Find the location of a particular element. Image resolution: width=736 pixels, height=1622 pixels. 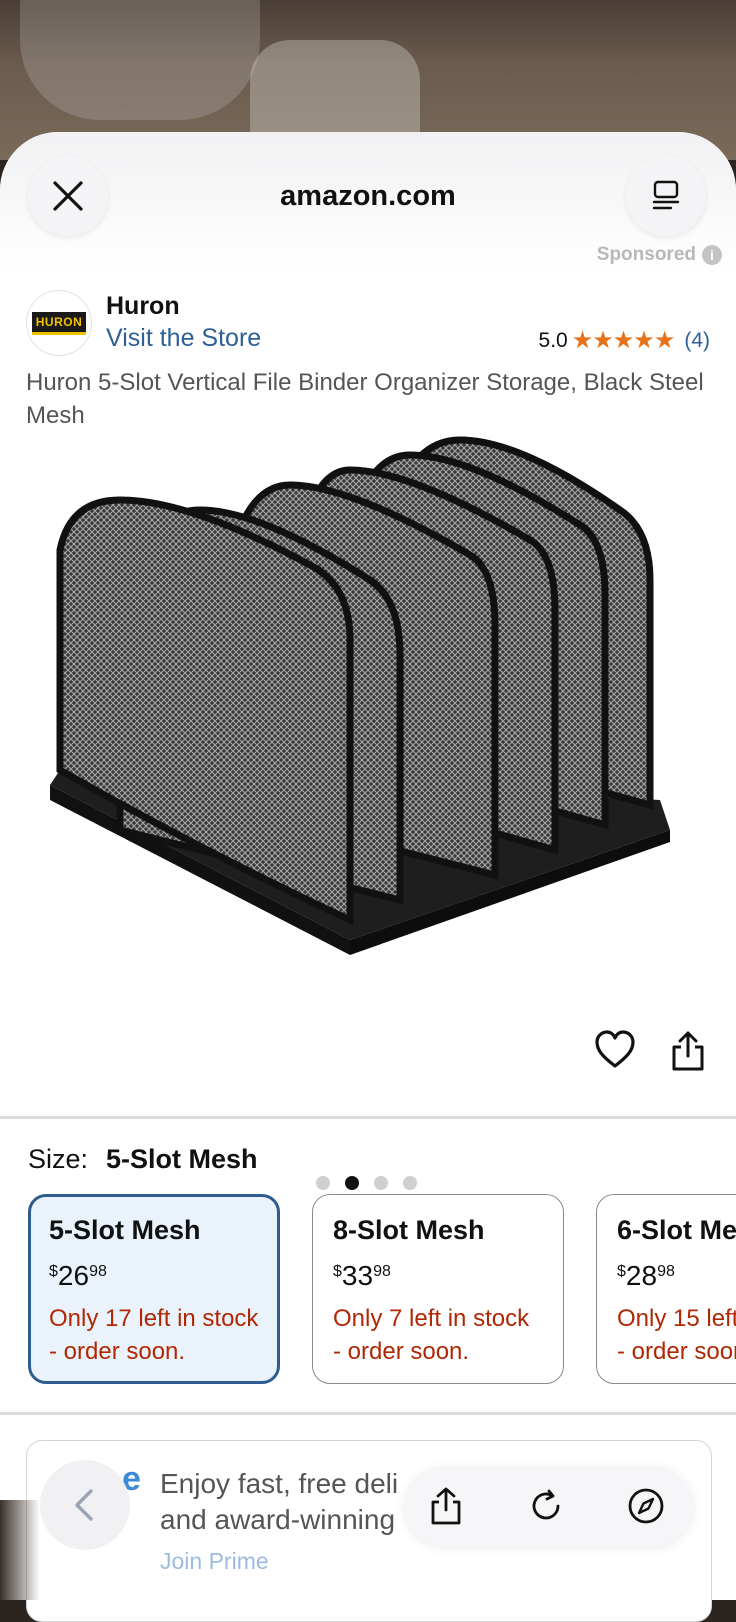

size-option-name: 5-Slot Mesh is located at coordinates (125, 1230).